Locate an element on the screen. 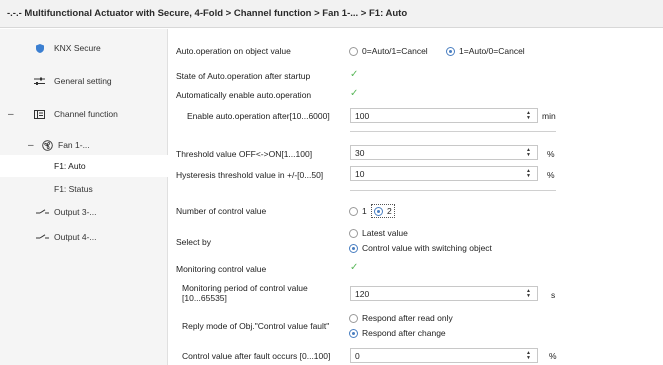 This screenshot has height=365, width=663. radio-reply-after-change: Respond after change is located at coordinates (397, 333).